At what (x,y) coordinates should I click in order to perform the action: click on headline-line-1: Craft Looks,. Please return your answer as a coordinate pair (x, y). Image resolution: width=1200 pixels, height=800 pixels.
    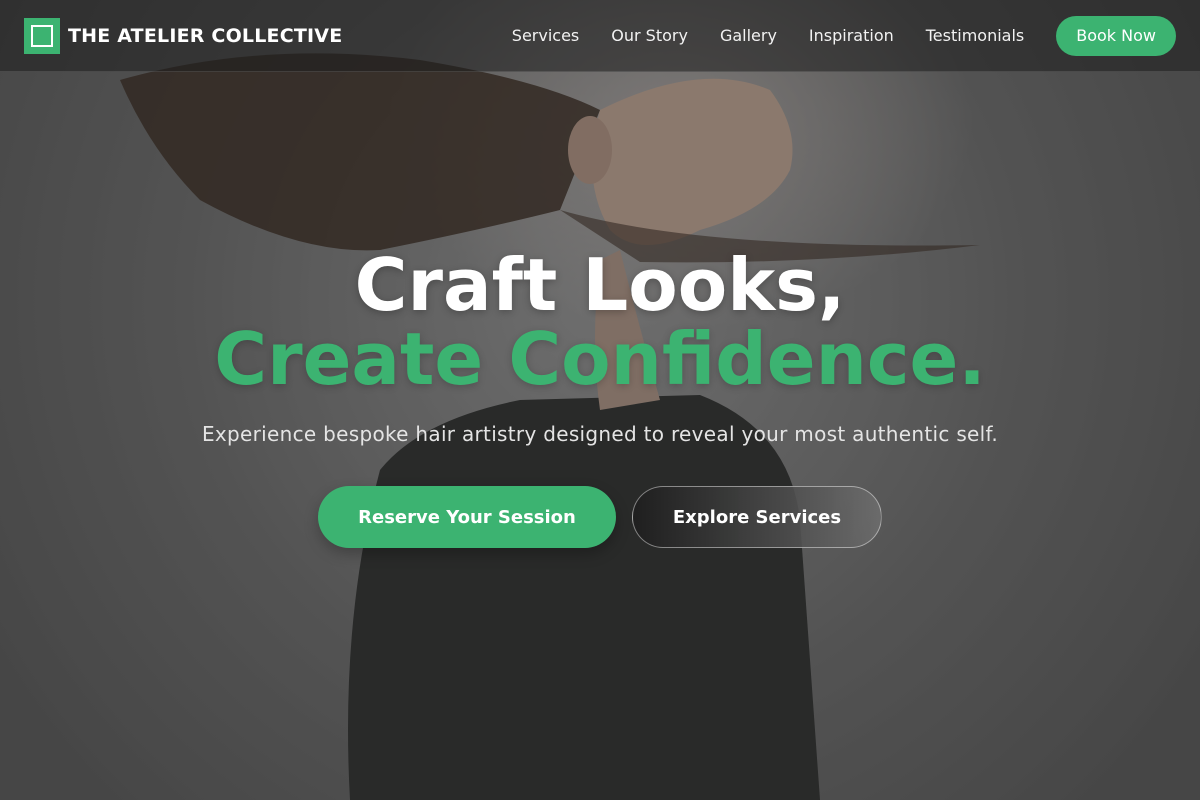
    Looking at the image, I should click on (600, 285).